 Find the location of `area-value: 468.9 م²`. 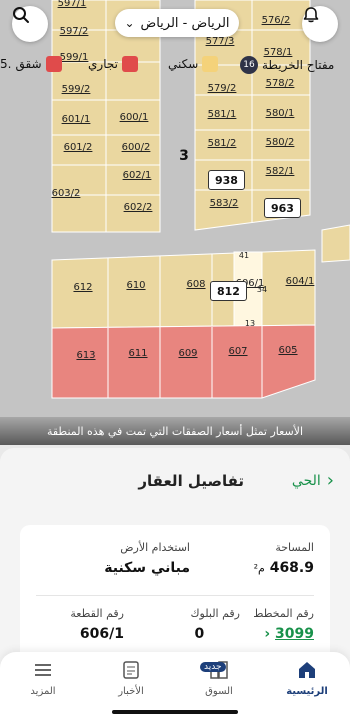

area-value: 468.9 م² is located at coordinates (284, 568).